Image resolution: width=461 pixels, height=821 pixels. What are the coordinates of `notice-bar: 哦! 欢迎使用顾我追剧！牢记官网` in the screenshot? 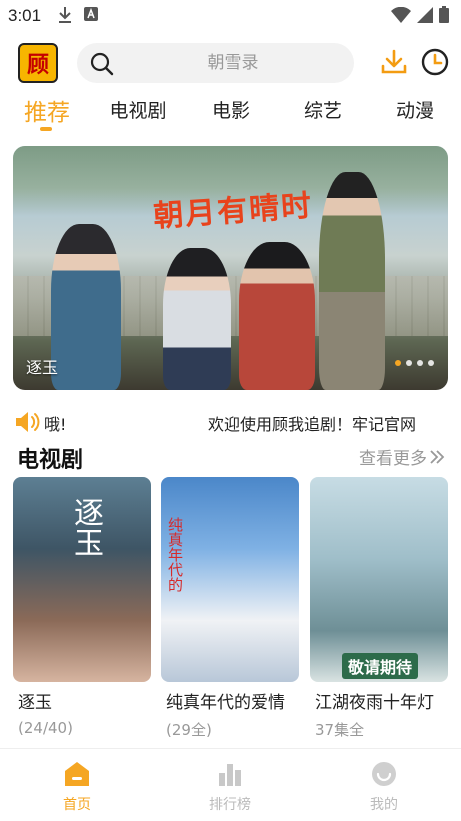 It's located at (230, 422).